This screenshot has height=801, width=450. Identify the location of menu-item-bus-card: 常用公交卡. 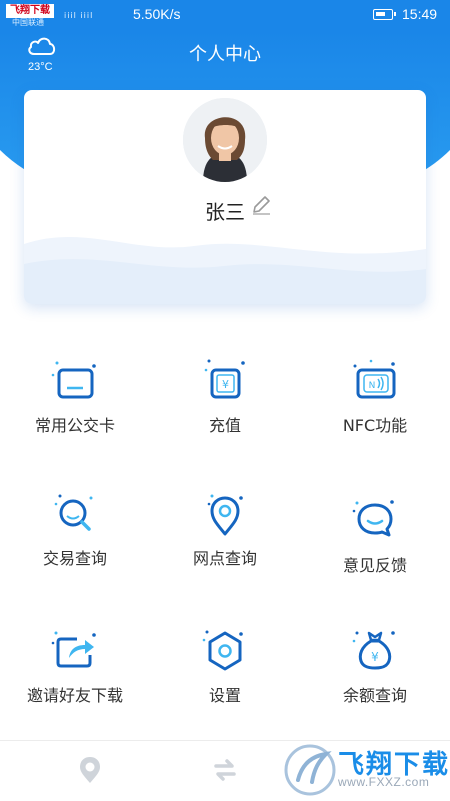
(75, 412).